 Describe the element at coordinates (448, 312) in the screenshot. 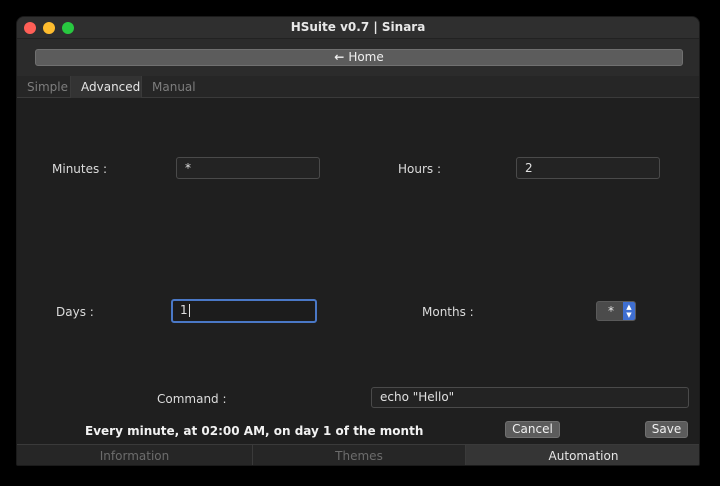

I see `months-label: Months :` at that location.